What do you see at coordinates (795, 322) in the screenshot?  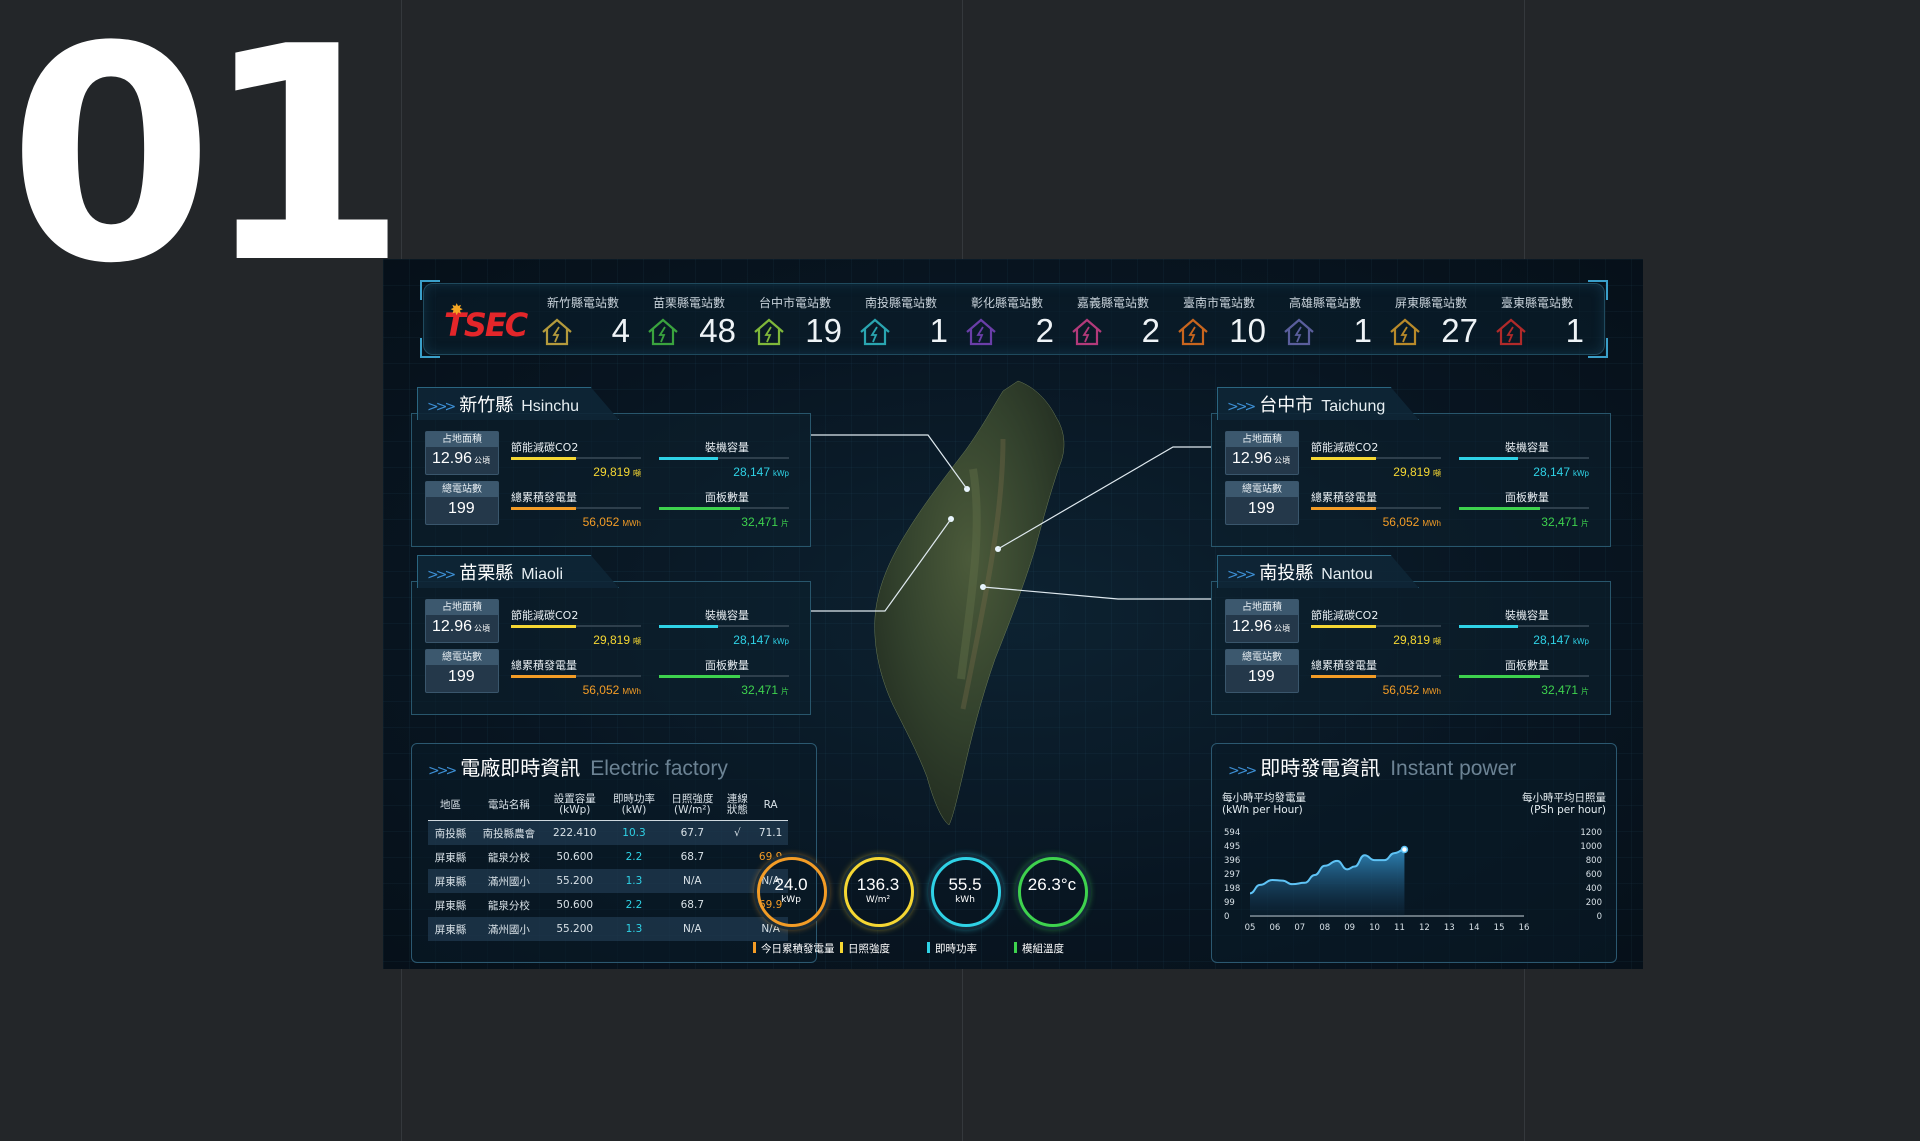 I see `station-count-2: 台中市電站數 19` at bounding box center [795, 322].